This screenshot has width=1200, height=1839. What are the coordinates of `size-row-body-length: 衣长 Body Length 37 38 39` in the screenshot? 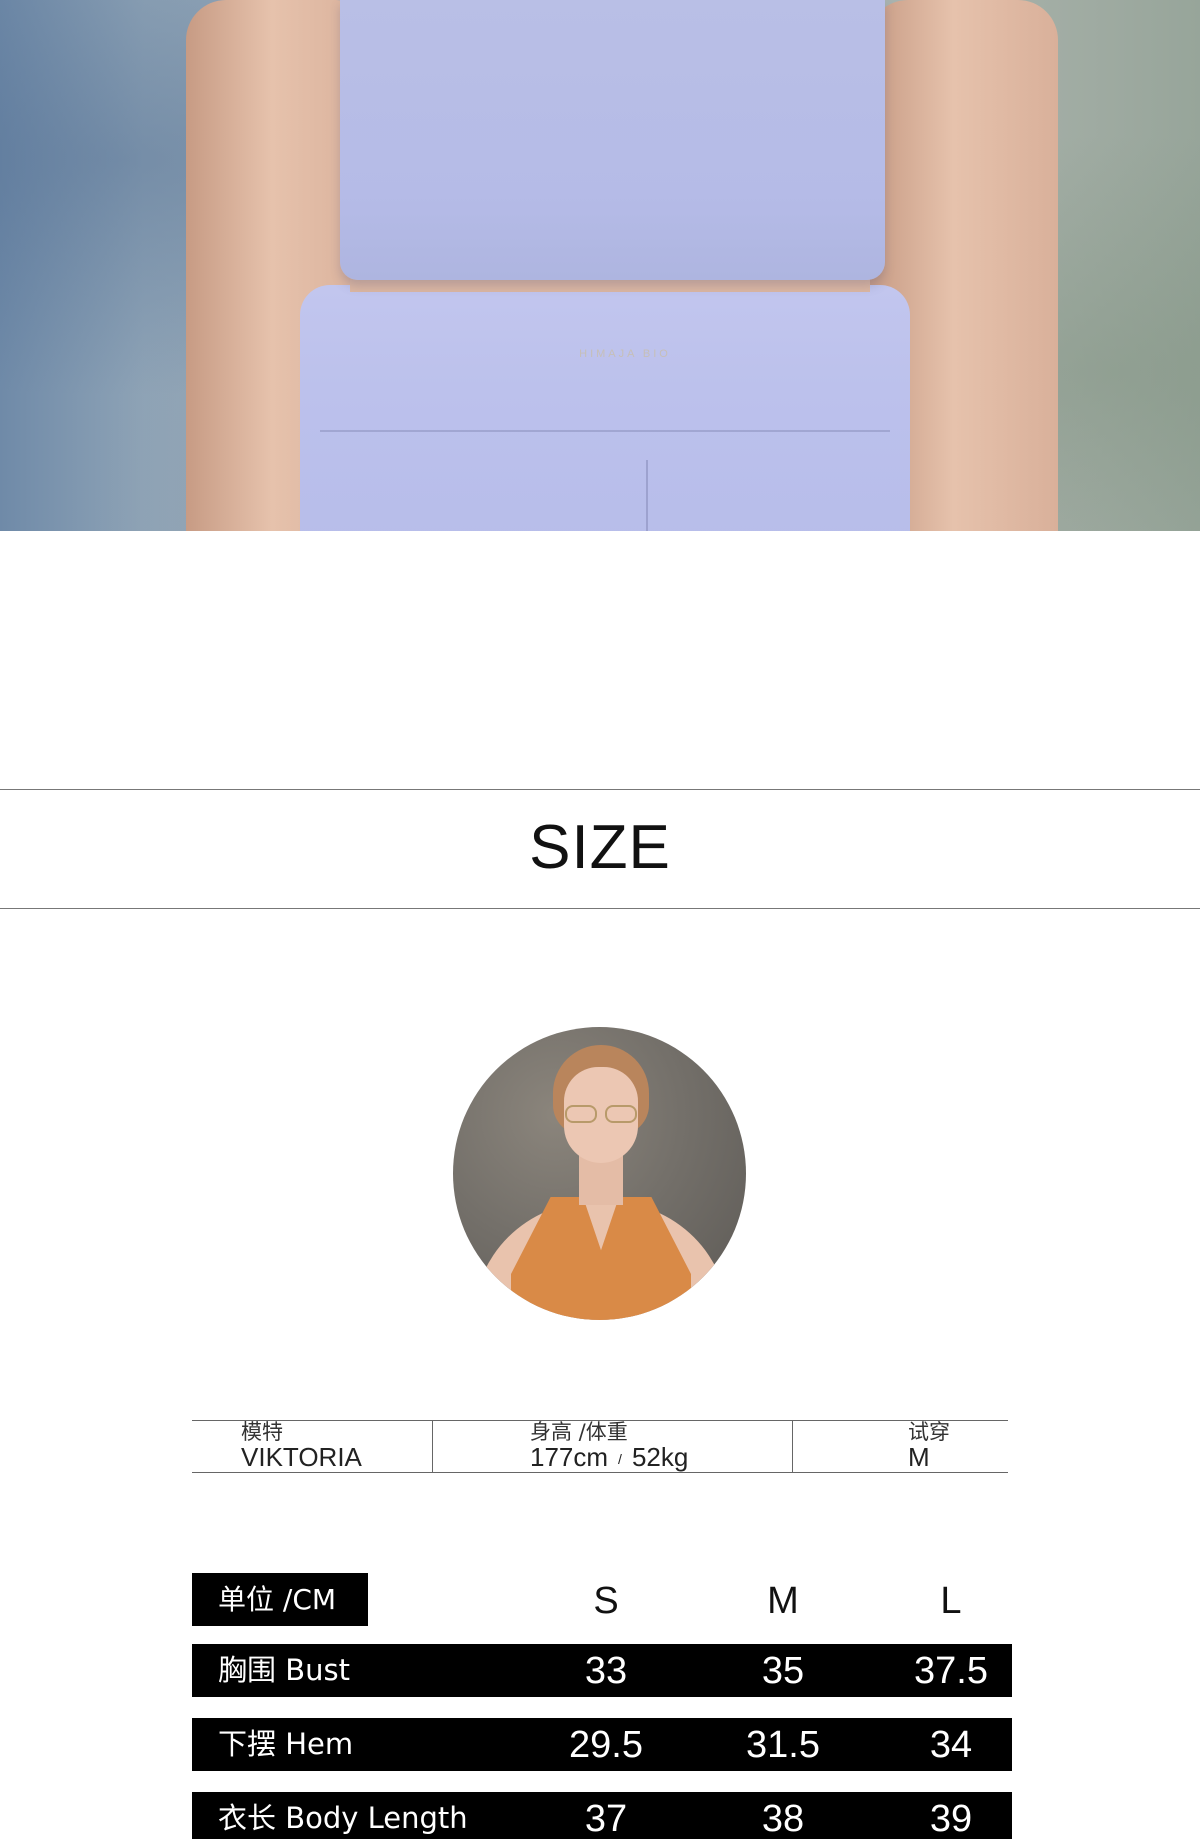 It's located at (602, 1815).